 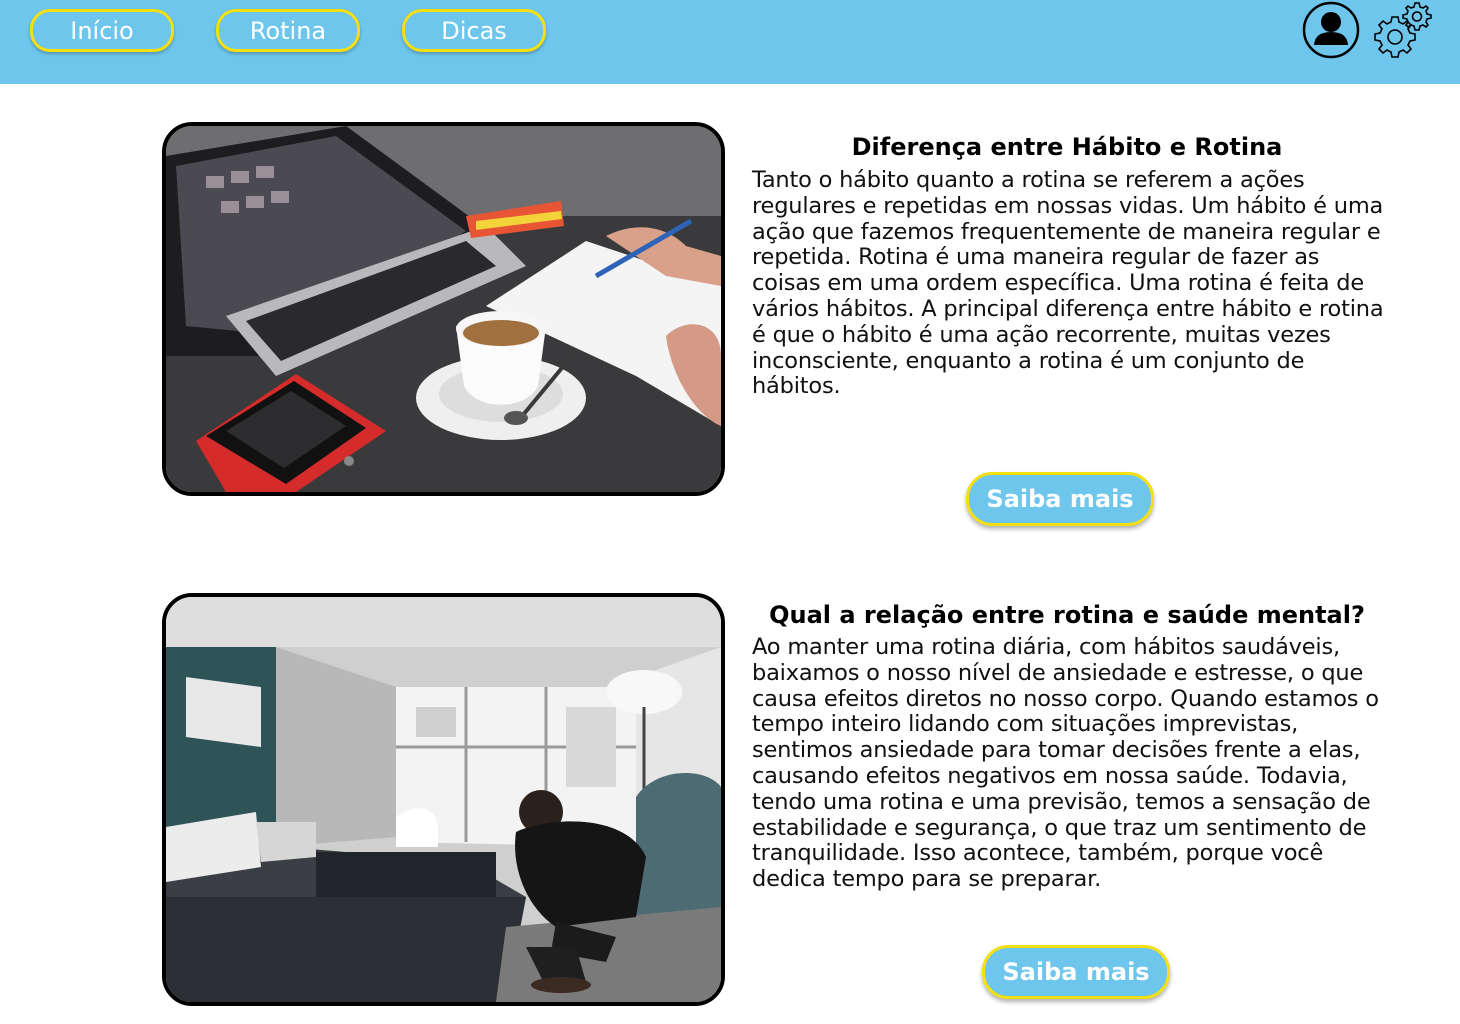 What do you see at coordinates (288, 30) in the screenshot?
I see `nav-rotina-button: Rotina` at bounding box center [288, 30].